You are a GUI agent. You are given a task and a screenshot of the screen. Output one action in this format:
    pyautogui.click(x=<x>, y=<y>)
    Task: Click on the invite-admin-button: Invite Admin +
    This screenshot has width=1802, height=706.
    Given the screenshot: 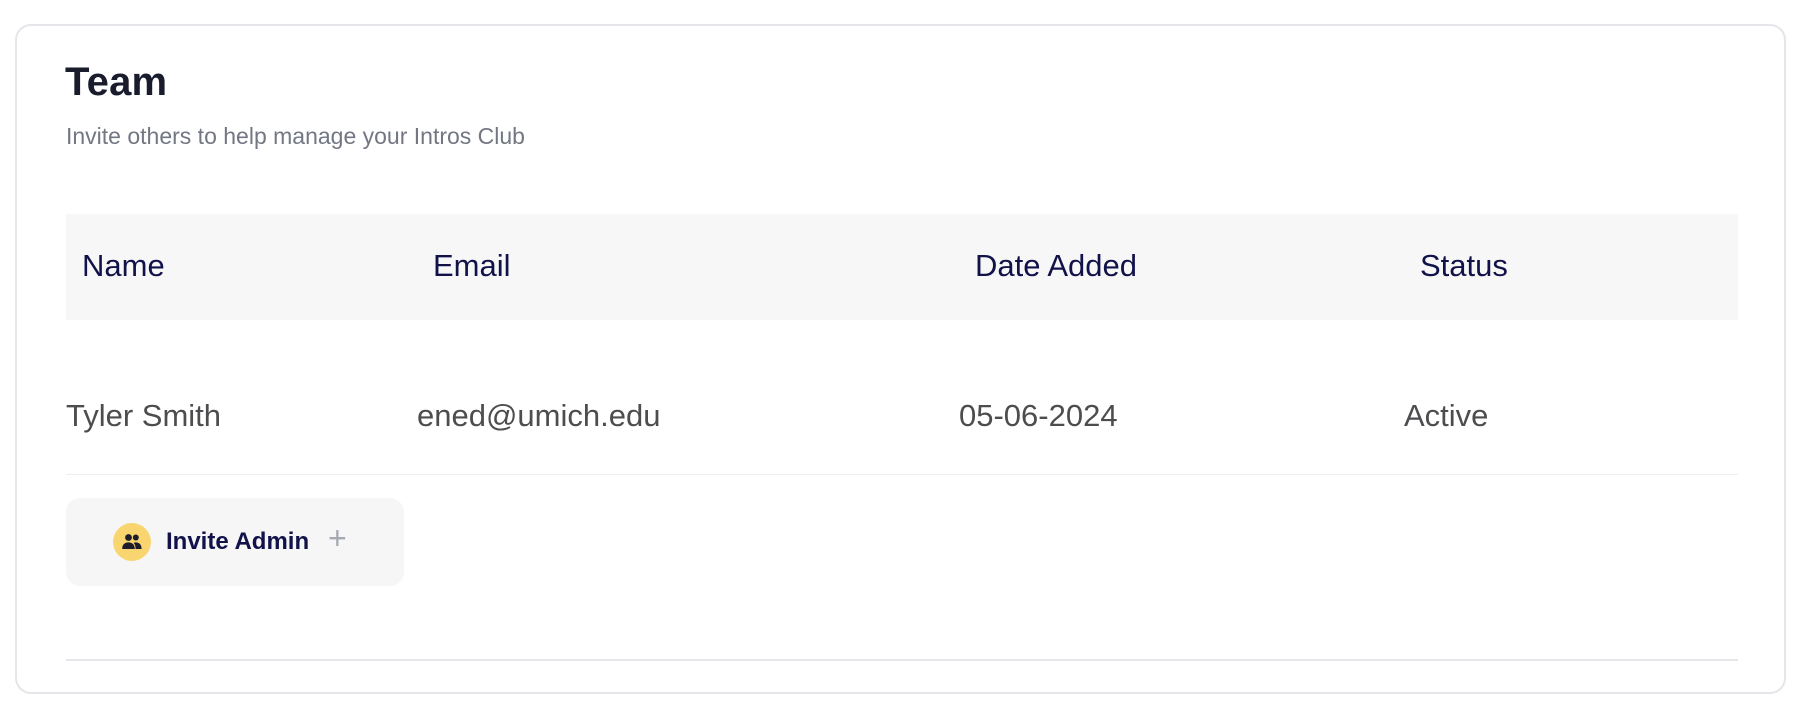 What is the action you would take?
    pyautogui.click(x=235, y=542)
    